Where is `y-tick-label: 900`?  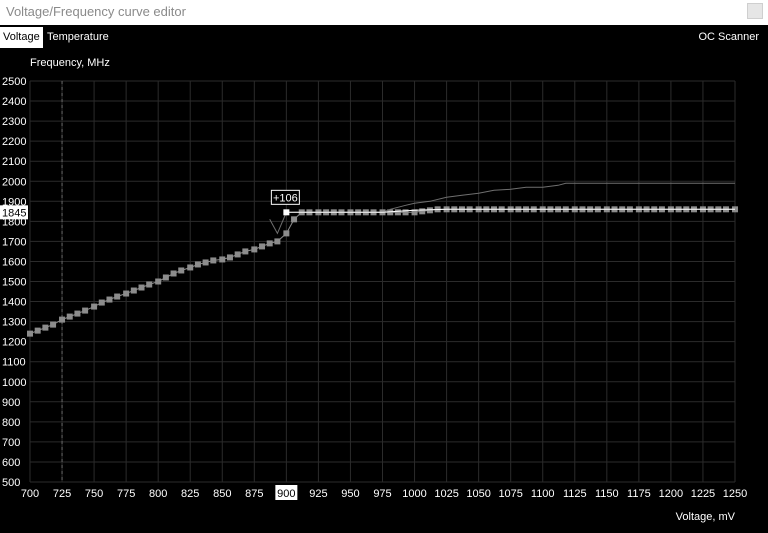 y-tick-label: 900 is located at coordinates (11, 403).